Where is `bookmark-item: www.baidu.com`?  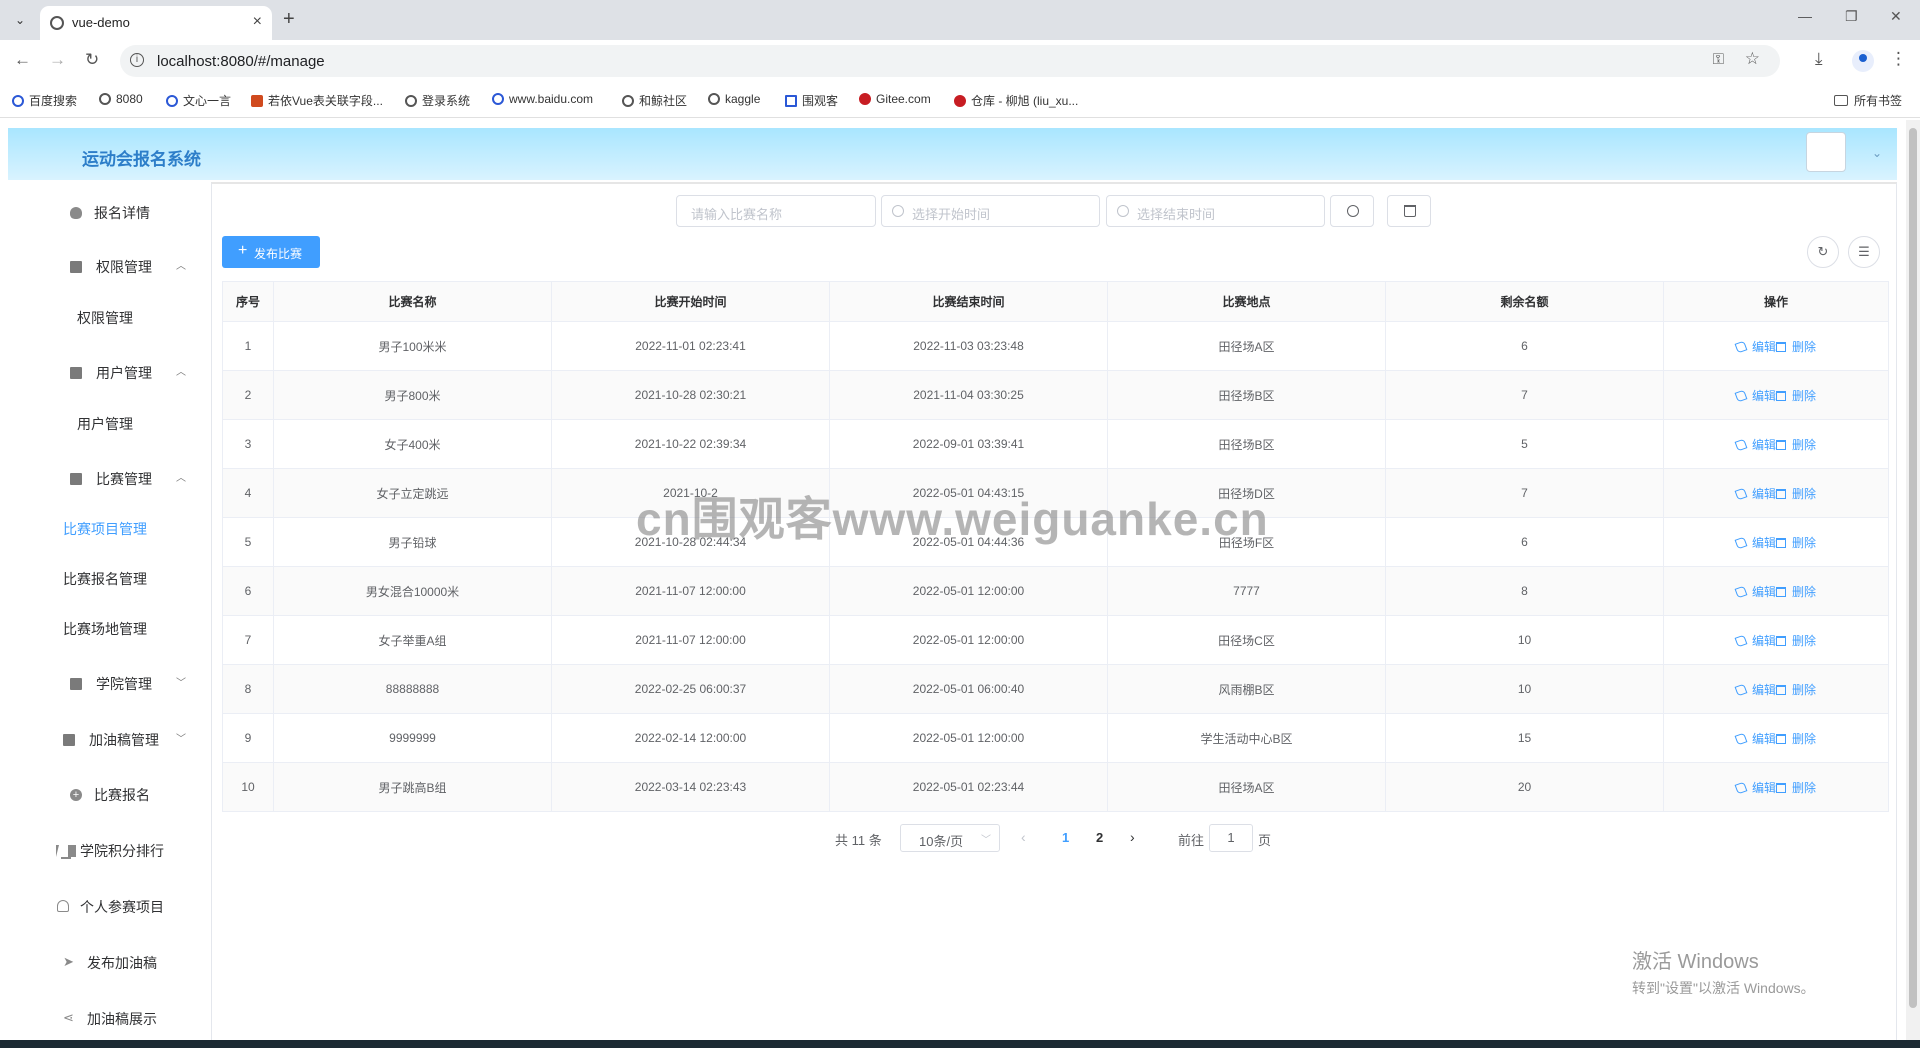
bookmark-item: www.baidu.com is located at coordinates (542, 99).